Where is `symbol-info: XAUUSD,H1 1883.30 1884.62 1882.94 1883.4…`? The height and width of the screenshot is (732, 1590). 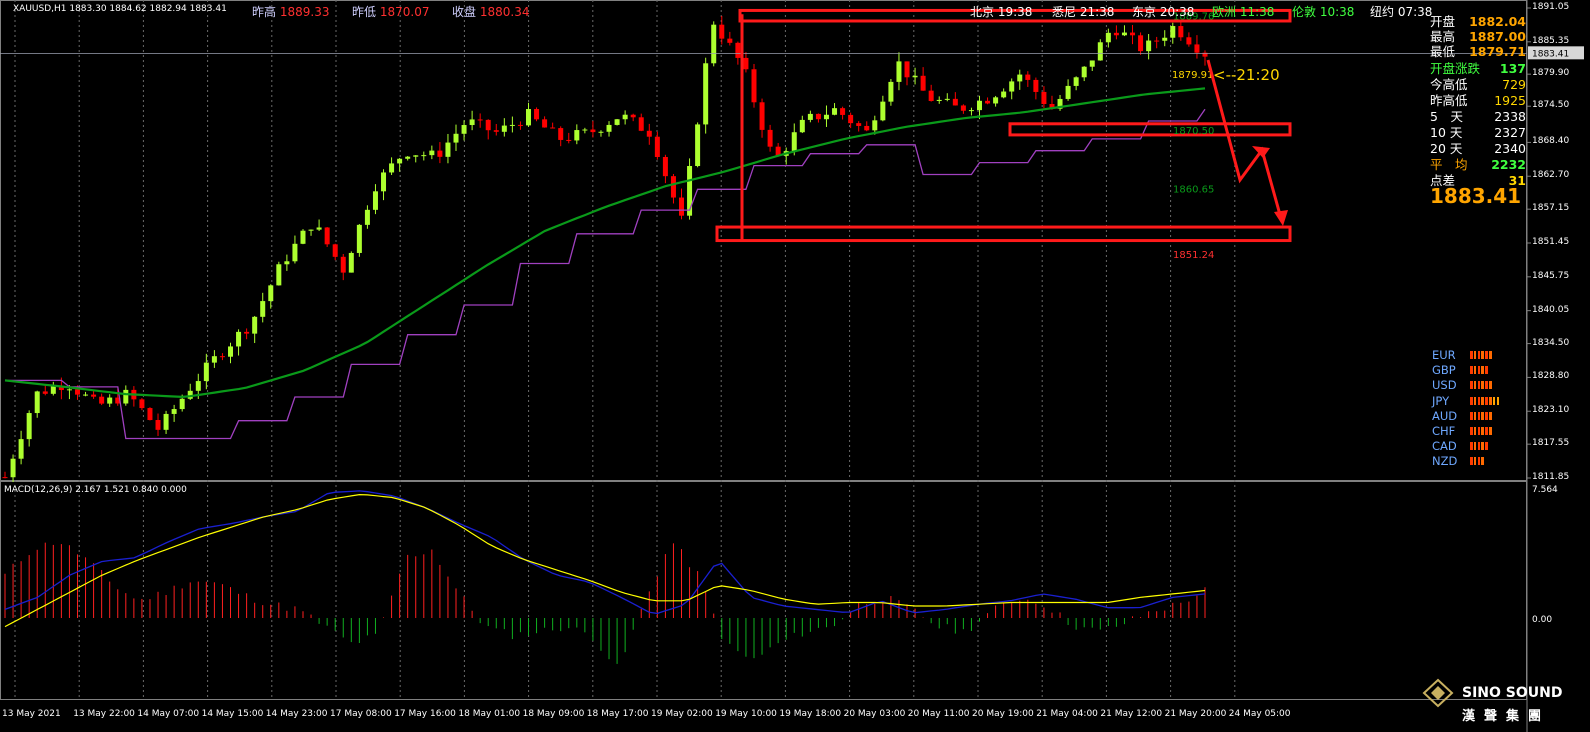
symbol-info: XAUUSD,H1 1883.30 1884.62 1882.94 1883.4… is located at coordinates (120, 9).